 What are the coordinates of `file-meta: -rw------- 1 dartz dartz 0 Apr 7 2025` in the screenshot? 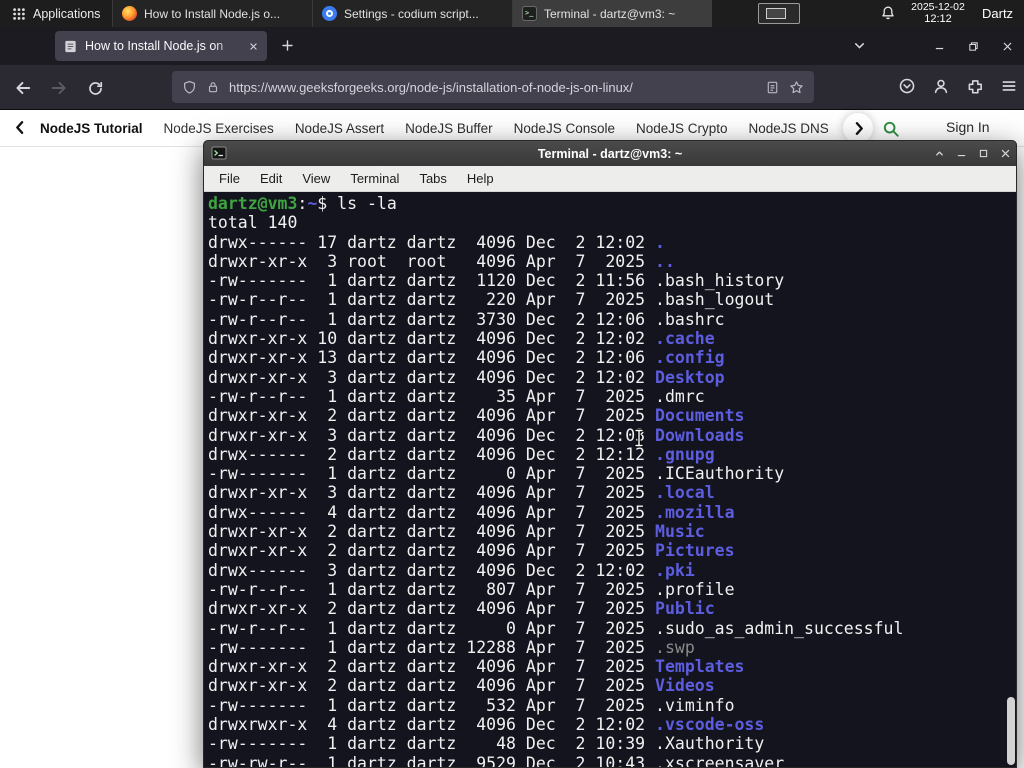 It's located at (432, 474).